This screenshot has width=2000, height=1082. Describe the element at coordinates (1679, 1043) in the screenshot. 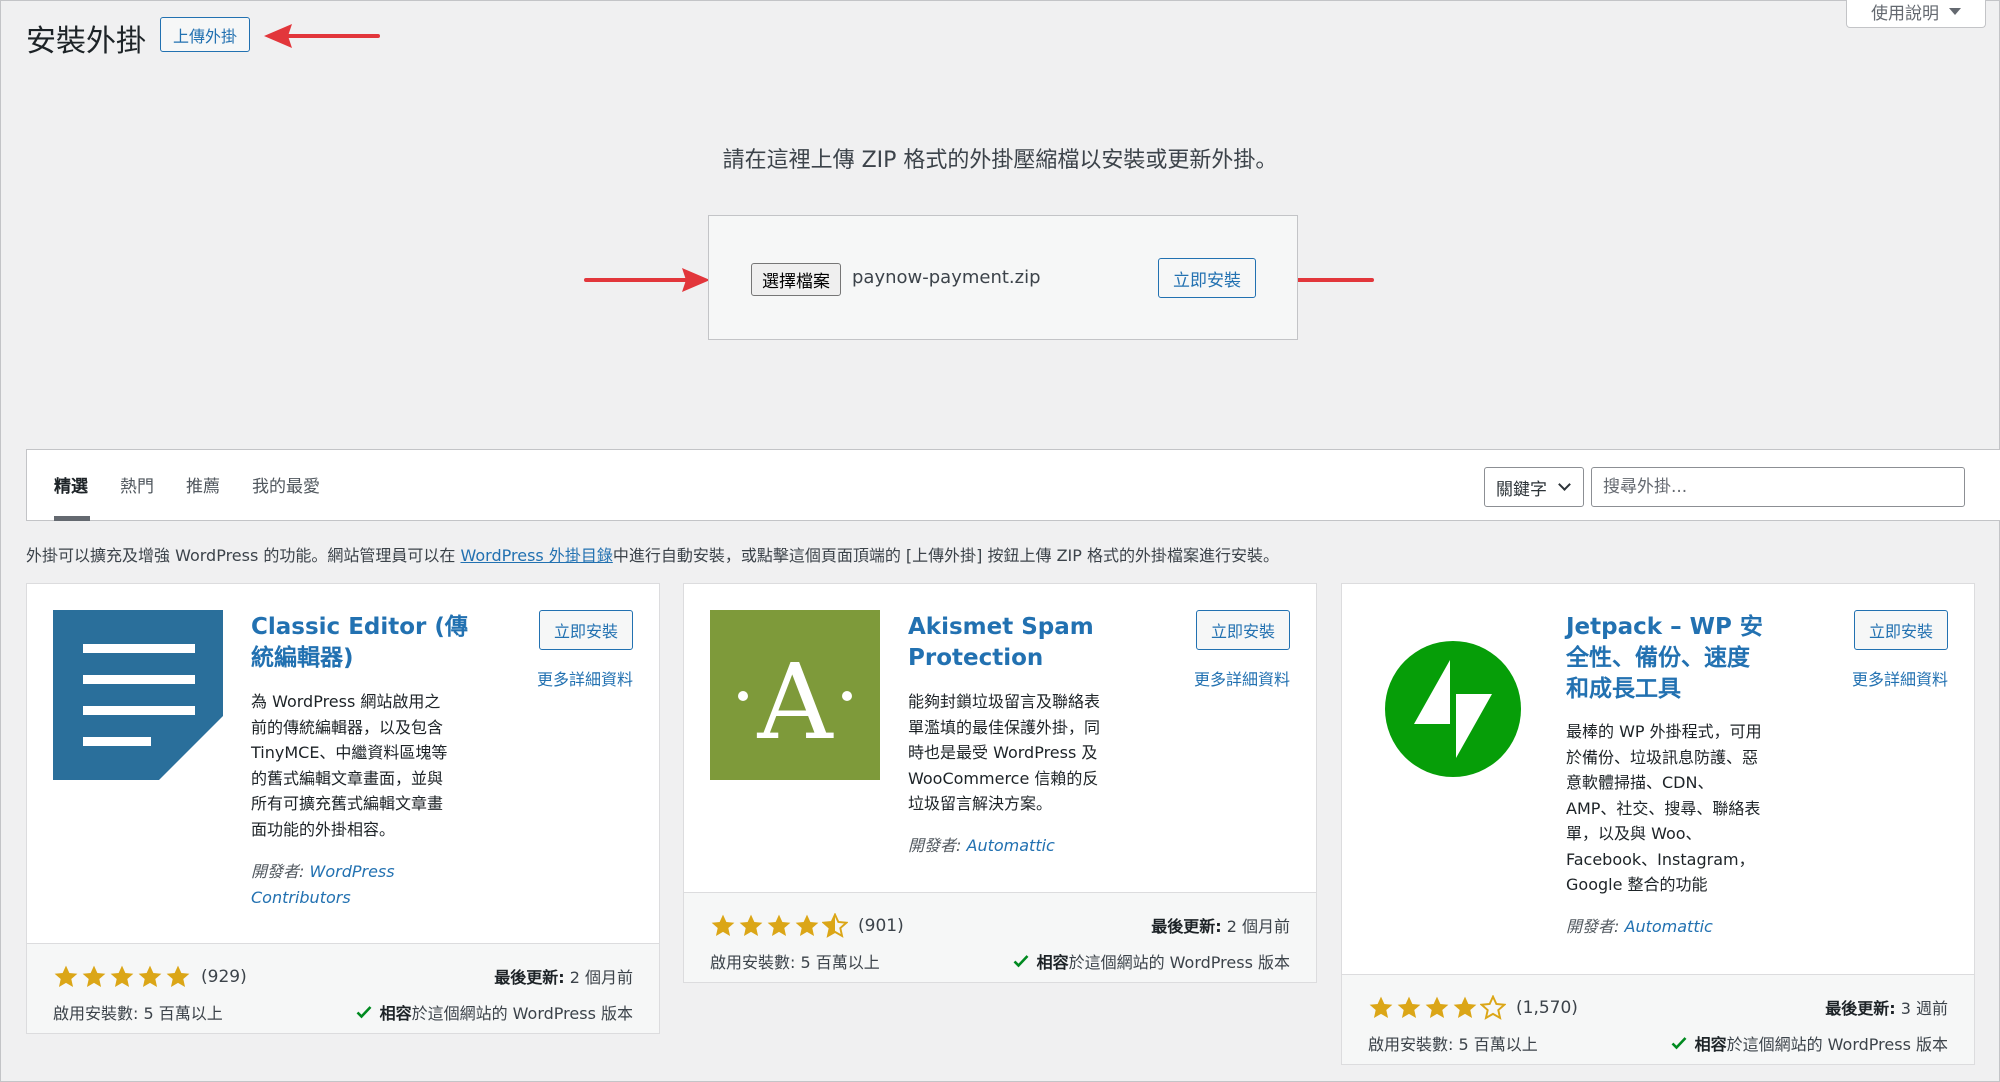

I see `check-icon` at that location.